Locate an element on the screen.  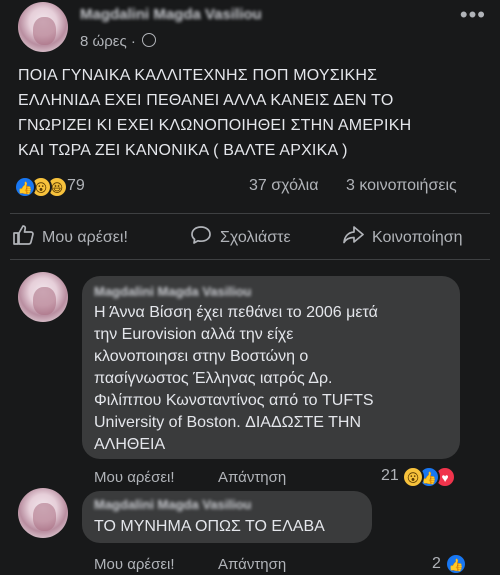
share-button: Κοινοποίηση is located at coordinates (402, 237).